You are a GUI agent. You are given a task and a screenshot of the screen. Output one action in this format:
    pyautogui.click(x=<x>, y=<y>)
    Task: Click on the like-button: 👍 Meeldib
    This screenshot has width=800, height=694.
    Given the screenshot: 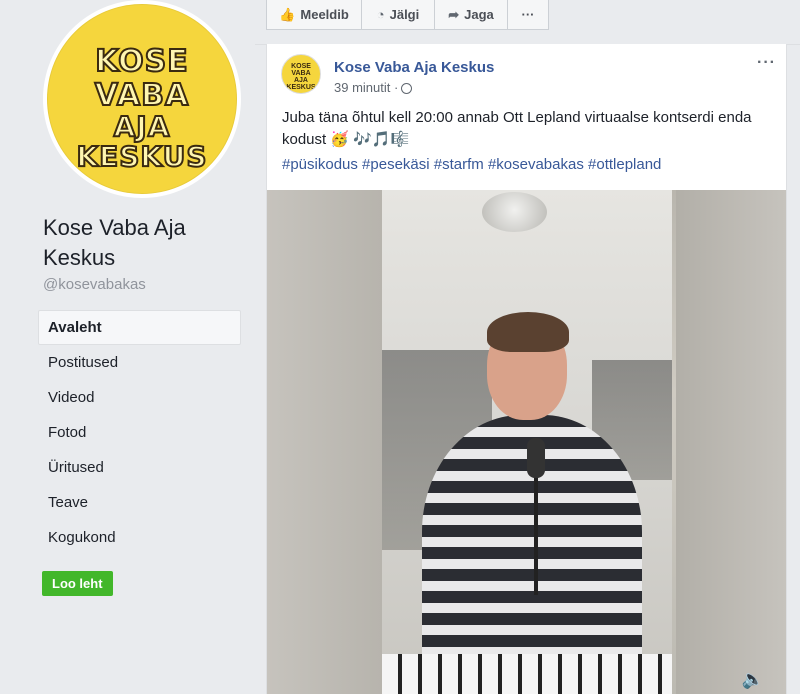 What is the action you would take?
    pyautogui.click(x=314, y=15)
    